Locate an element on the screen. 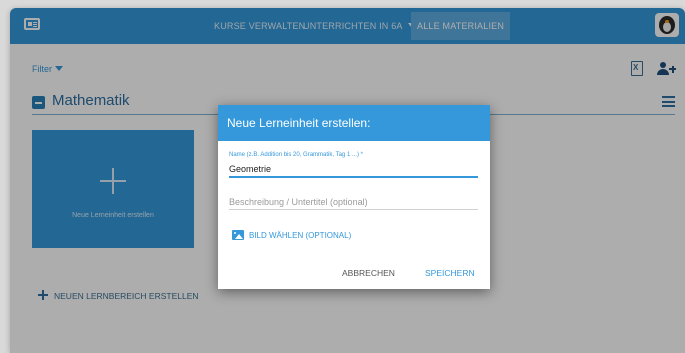 The image size is (685, 353). choose-image-button: BILD WÄHLEN (OPTIONAL) is located at coordinates (291, 236).